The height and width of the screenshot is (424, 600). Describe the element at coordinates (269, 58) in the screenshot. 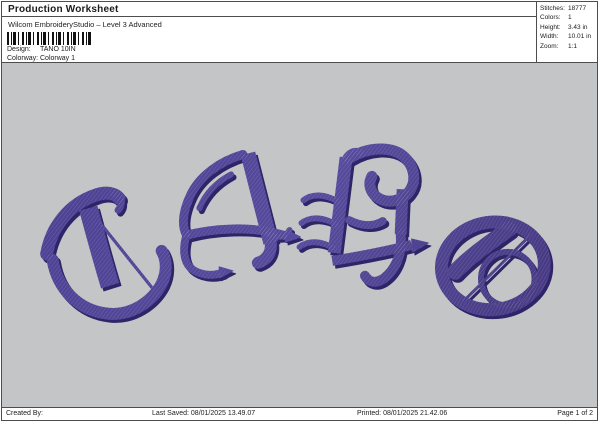

I see `colorway-row: Colorway: Colorway 1` at that location.